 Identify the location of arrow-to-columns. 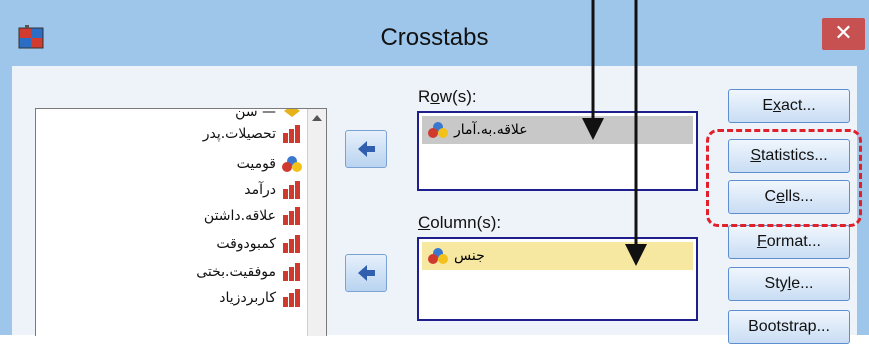
(636, 133).